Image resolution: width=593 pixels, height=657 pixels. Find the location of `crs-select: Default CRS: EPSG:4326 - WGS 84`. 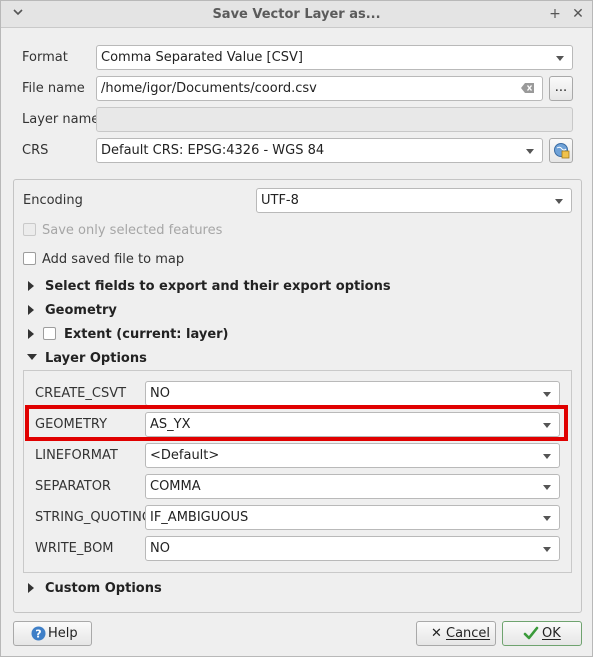

crs-select: Default CRS: EPSG:4326 - WGS 84 is located at coordinates (319, 150).